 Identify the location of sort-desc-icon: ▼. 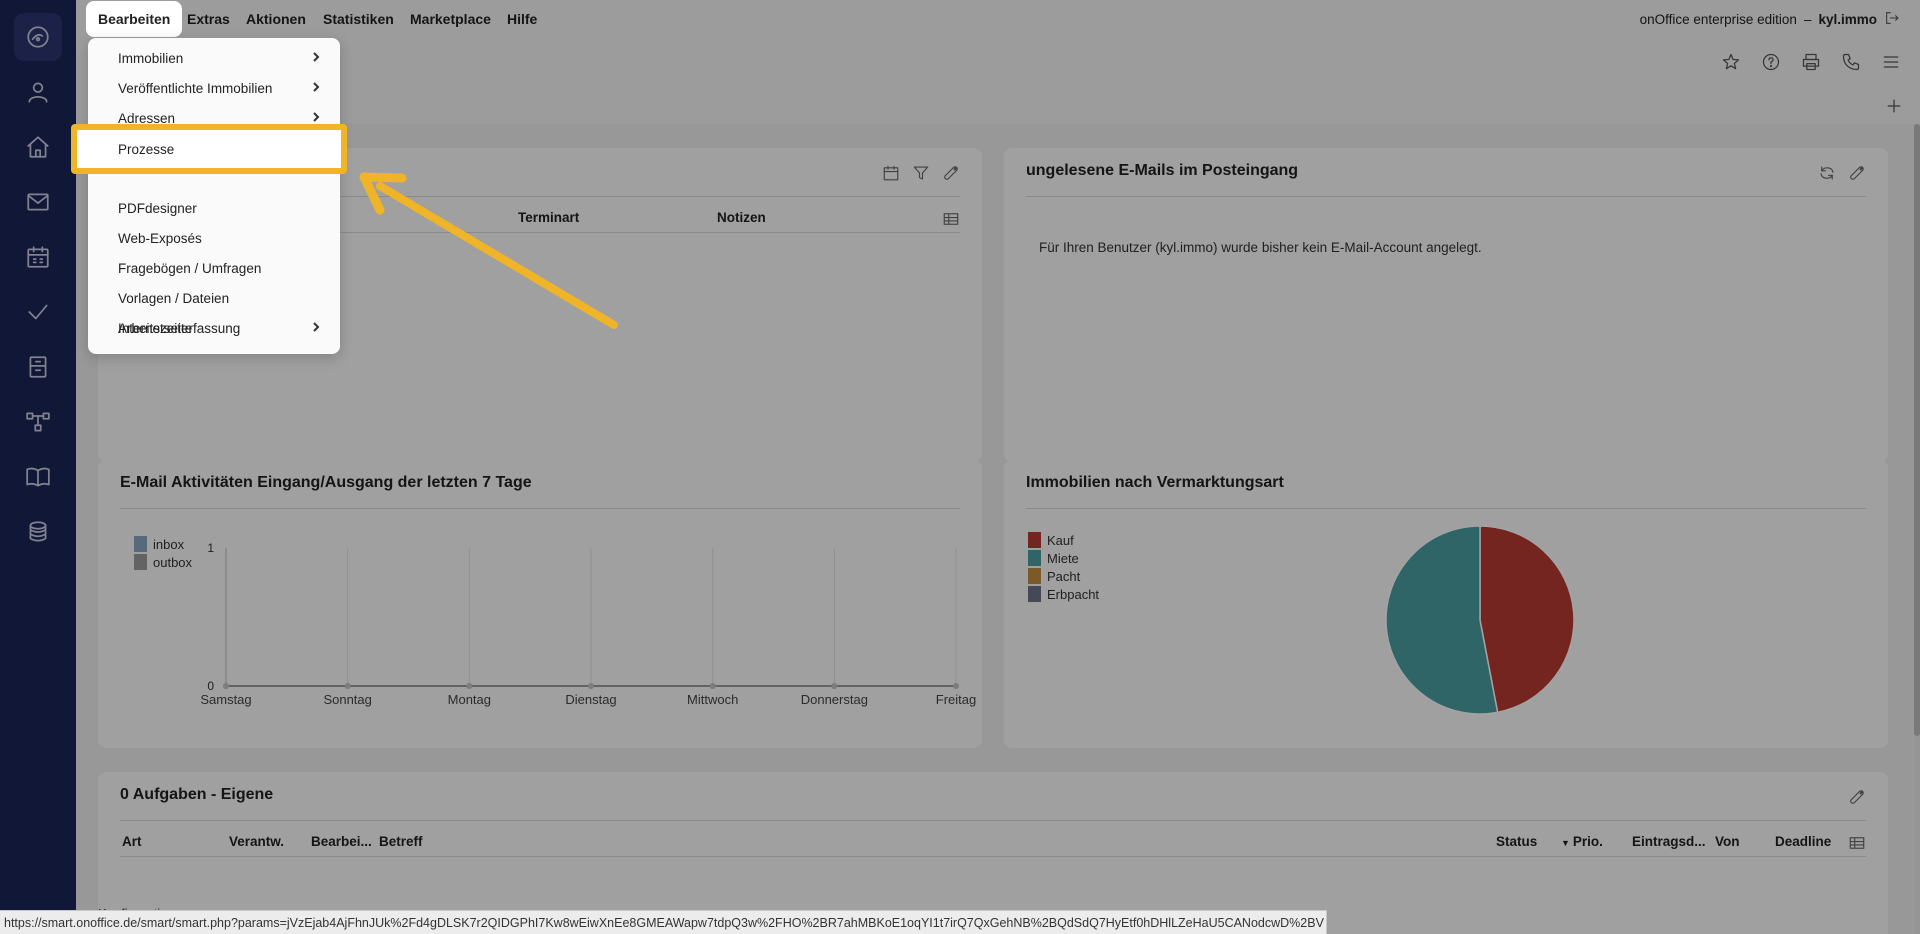
(1565, 843).